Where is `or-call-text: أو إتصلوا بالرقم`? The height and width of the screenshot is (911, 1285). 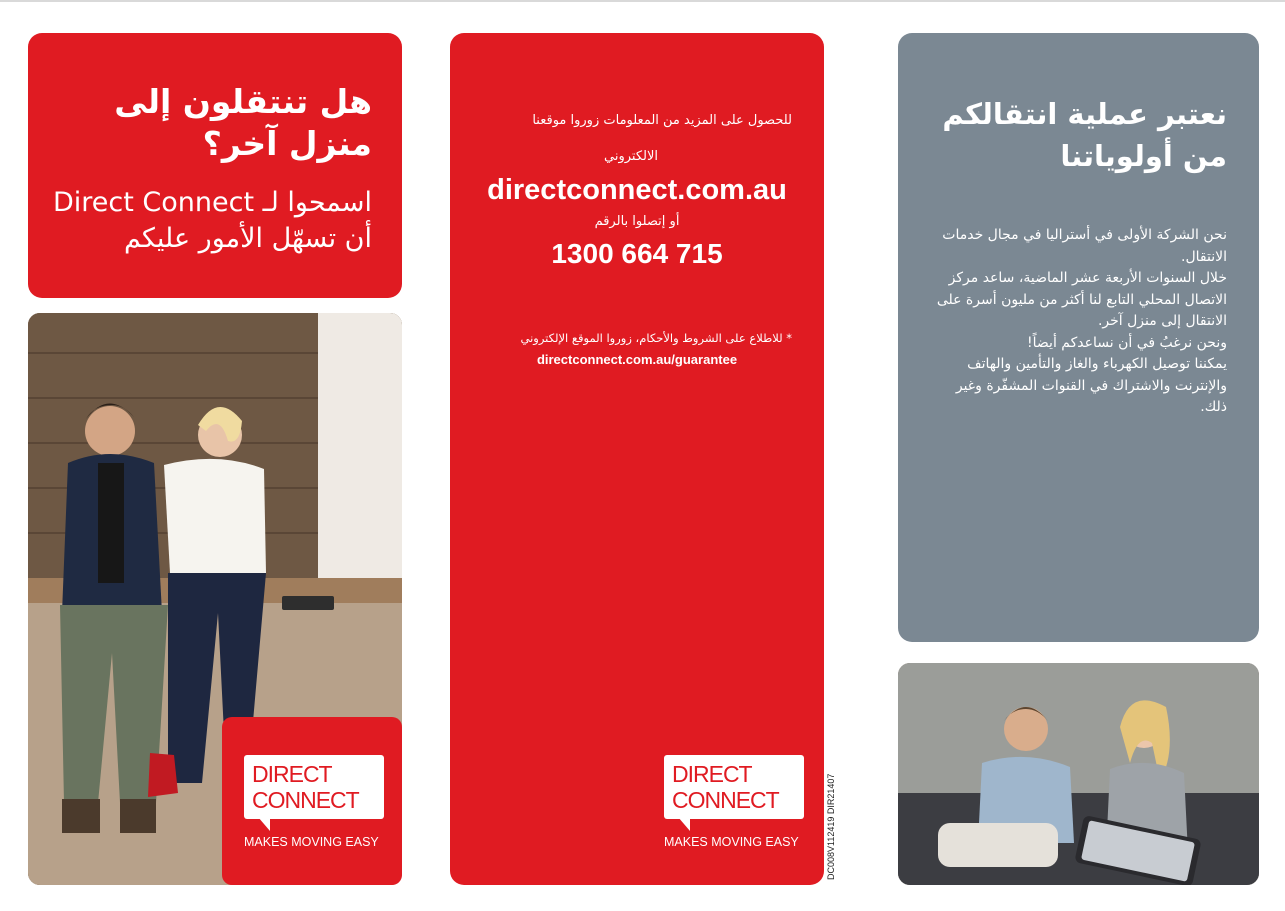
or-call-text: أو إتصلوا بالرقم is located at coordinates (637, 221).